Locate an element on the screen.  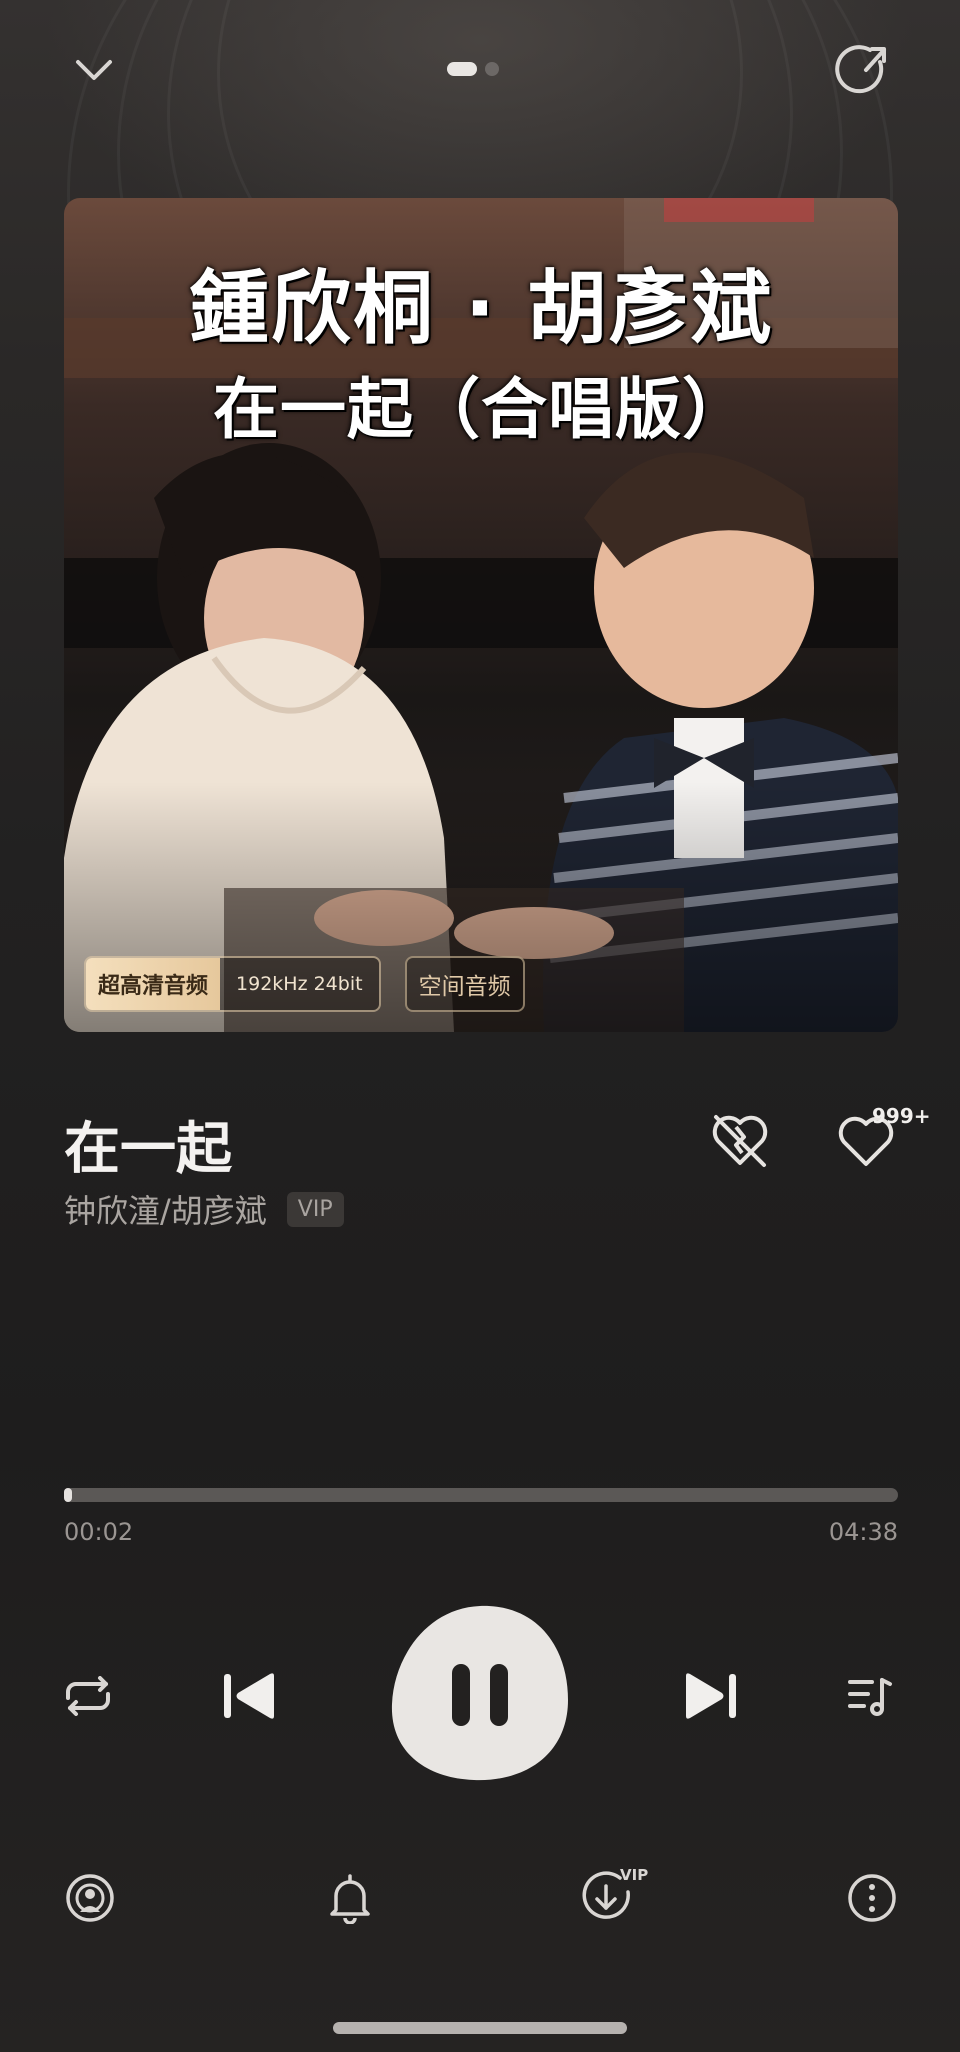
listen-together-icon is located at coordinates (90, 1898).